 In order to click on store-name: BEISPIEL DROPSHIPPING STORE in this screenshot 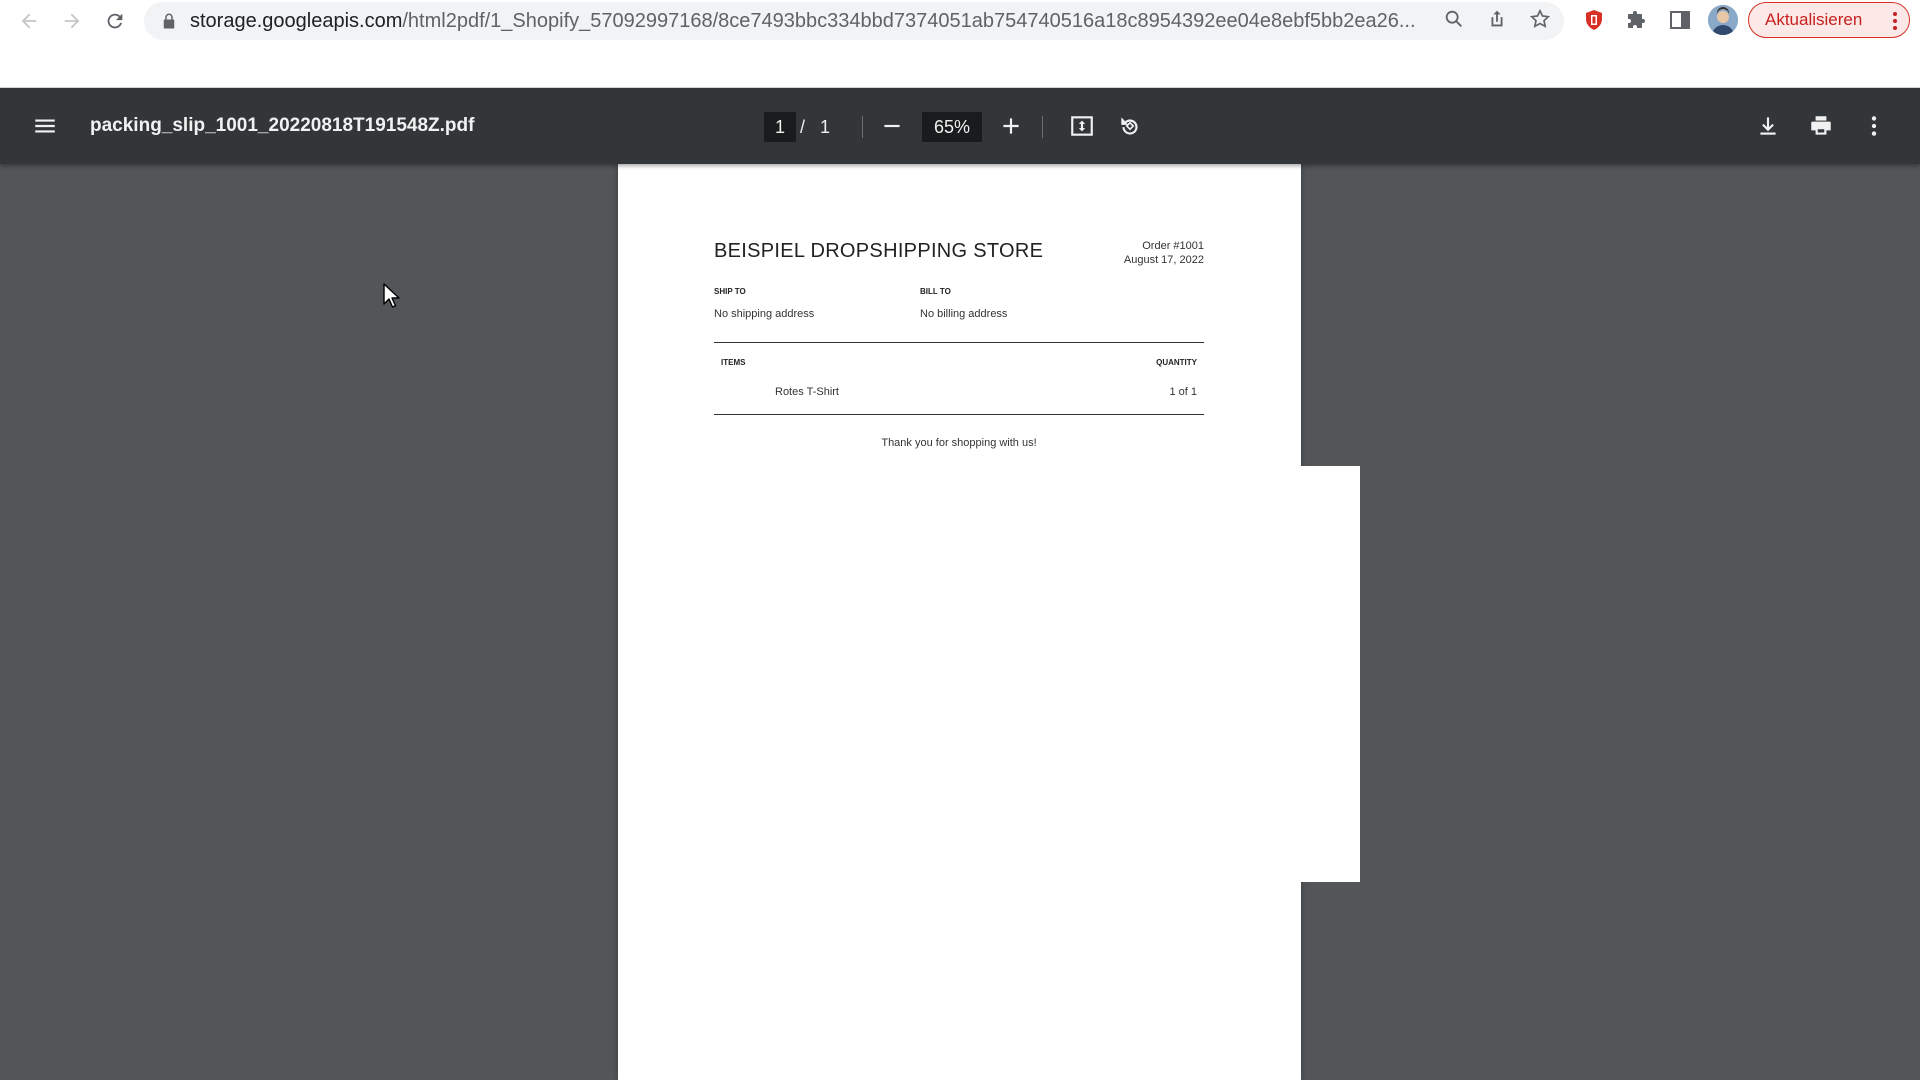, I will do `click(879, 251)`.